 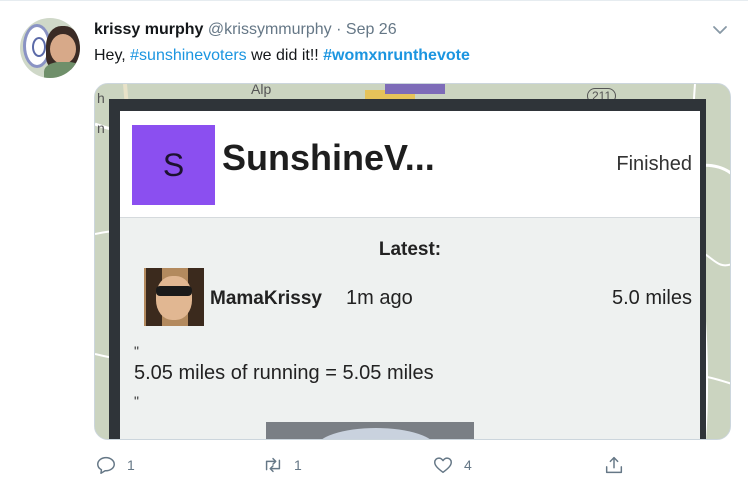 I want to click on runner-name: MamaKrissy, so click(x=266, y=298).